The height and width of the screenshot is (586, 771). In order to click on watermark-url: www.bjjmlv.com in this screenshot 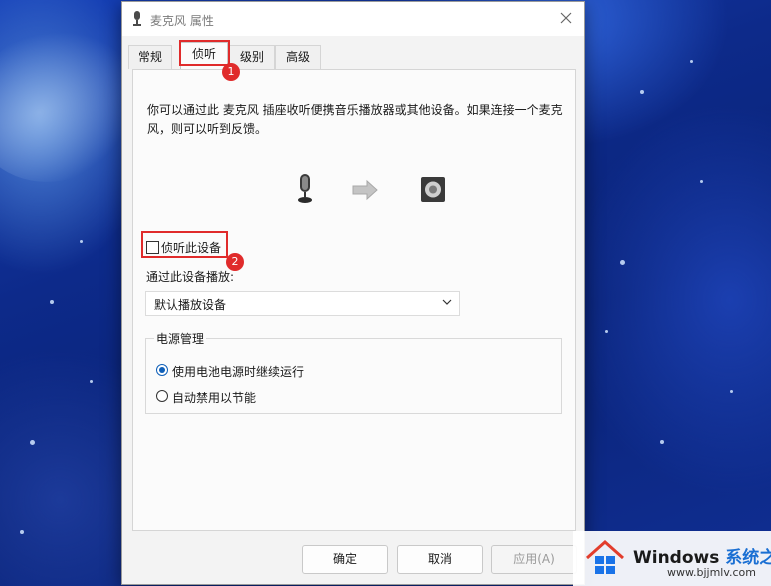, I will do `click(711, 572)`.